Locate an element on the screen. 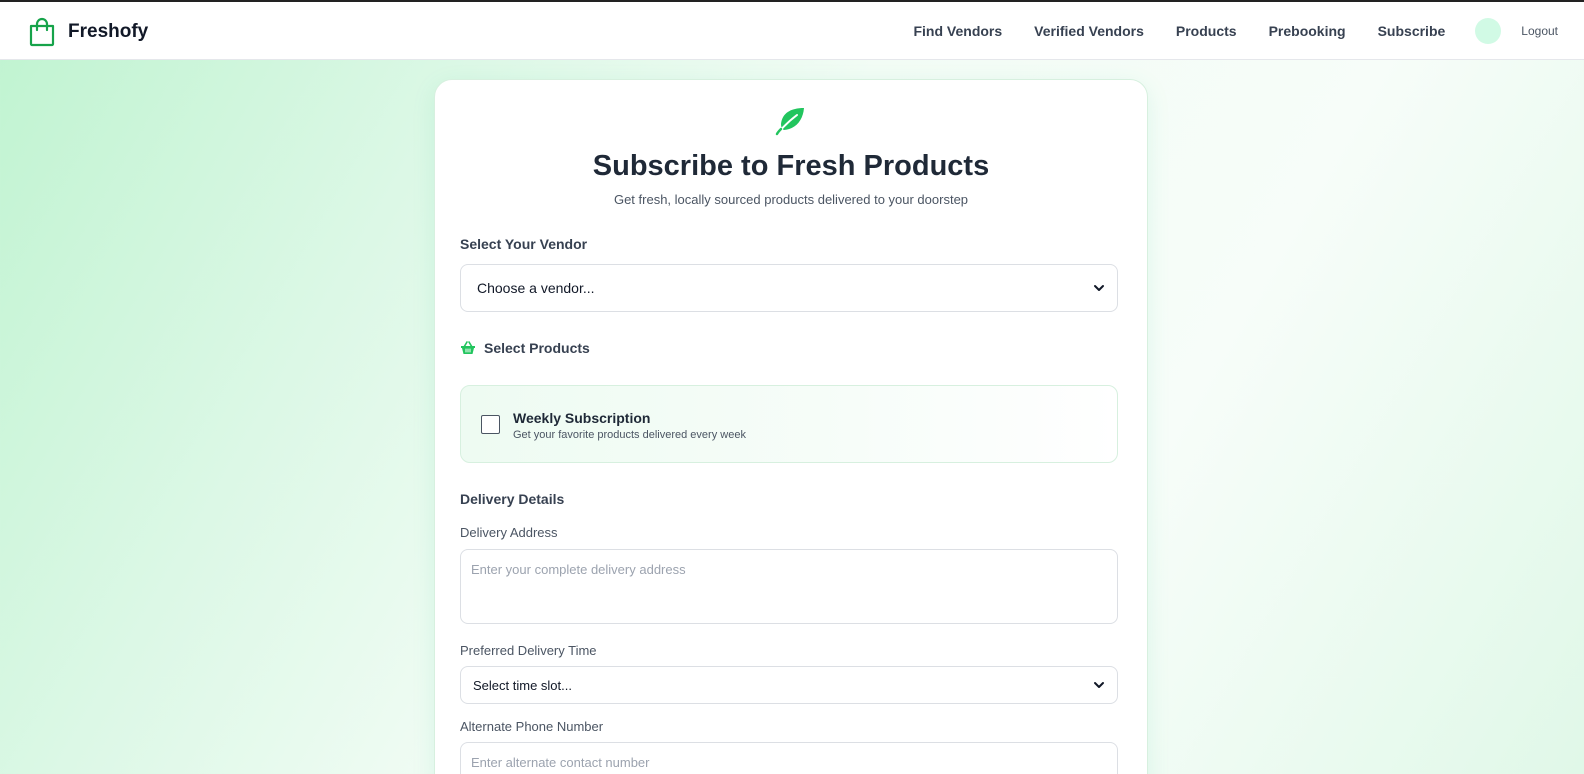 This screenshot has width=1584, height=774. vendor-label: Select Your Vendor is located at coordinates (524, 244).